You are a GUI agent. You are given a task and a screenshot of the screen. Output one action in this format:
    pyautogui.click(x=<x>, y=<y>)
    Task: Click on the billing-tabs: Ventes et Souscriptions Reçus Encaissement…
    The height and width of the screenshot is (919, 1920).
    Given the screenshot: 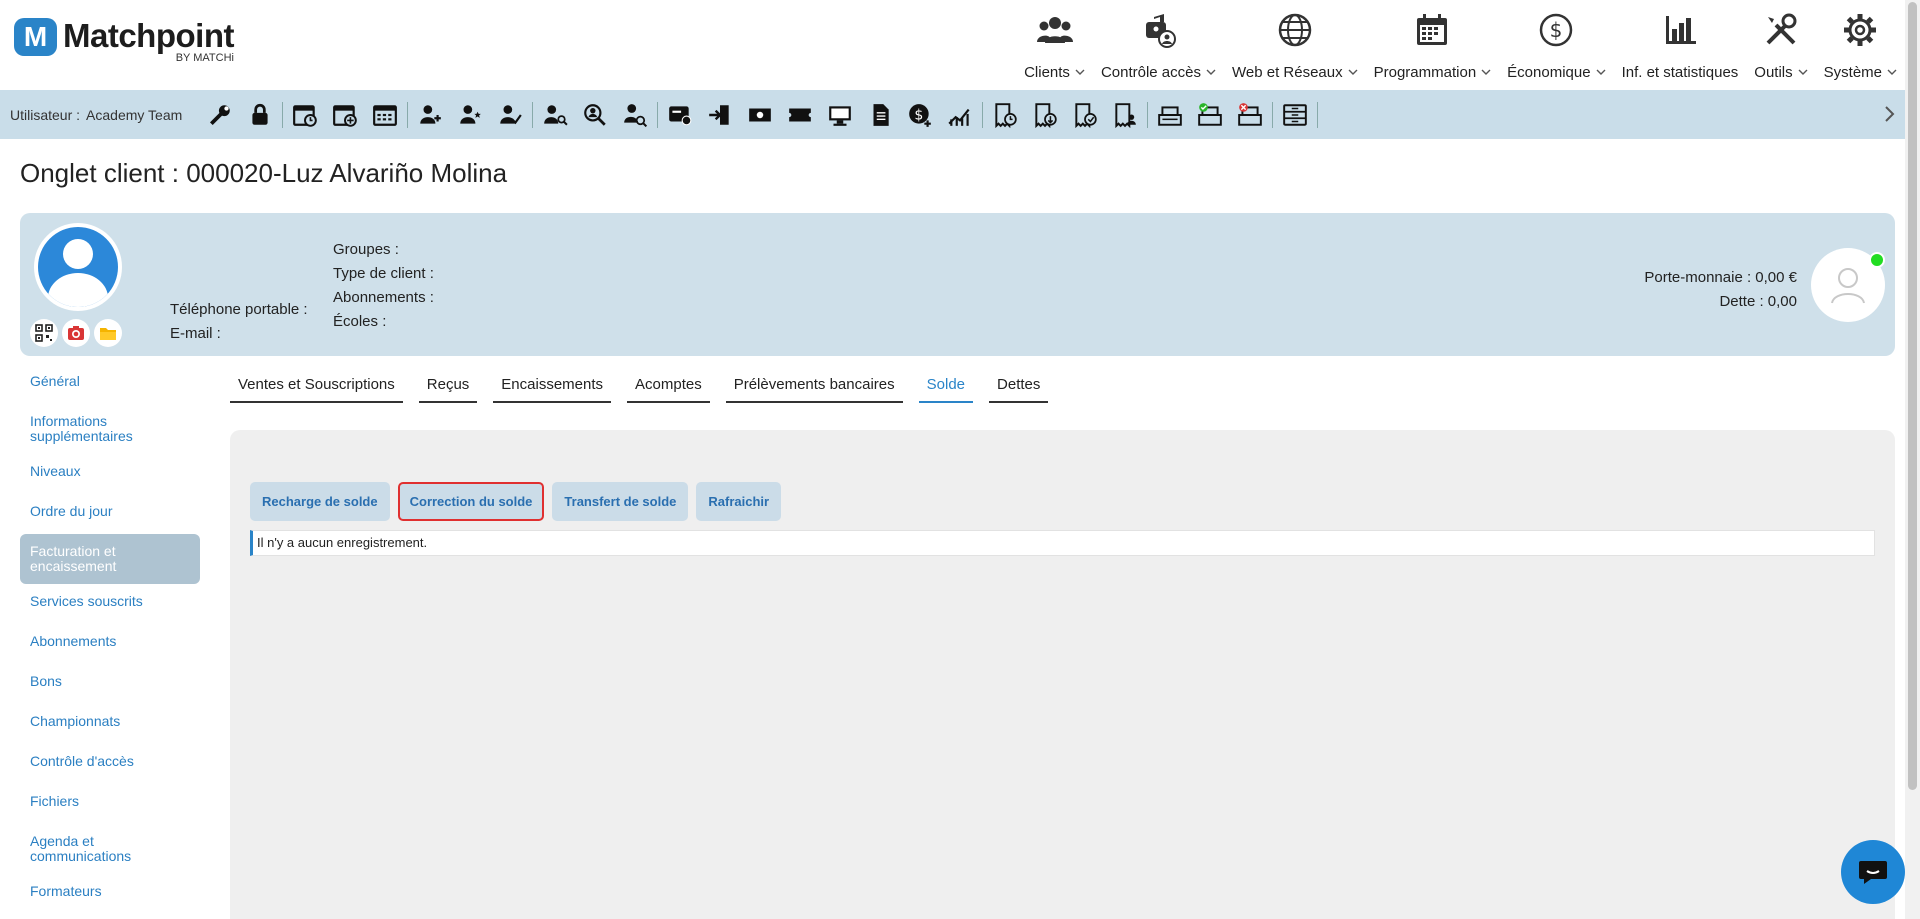 What is the action you would take?
    pyautogui.click(x=639, y=388)
    